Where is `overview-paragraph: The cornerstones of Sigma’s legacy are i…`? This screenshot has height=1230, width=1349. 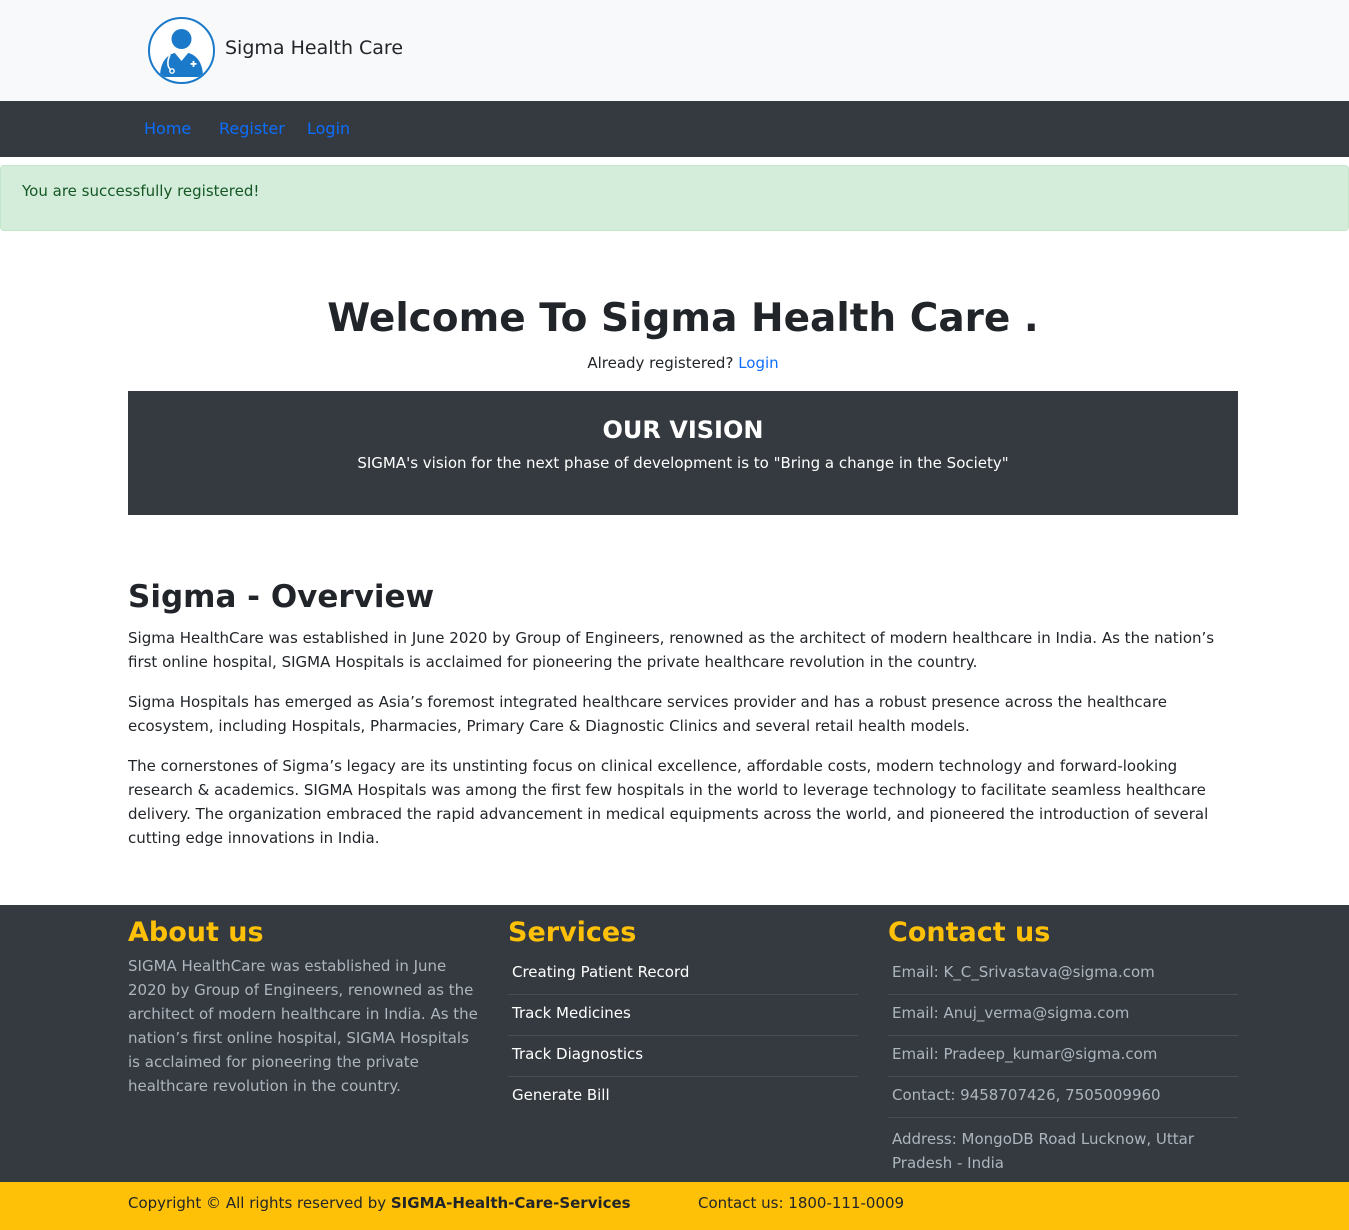 overview-paragraph: The cornerstones of Sigma’s legacy are i… is located at coordinates (668, 802).